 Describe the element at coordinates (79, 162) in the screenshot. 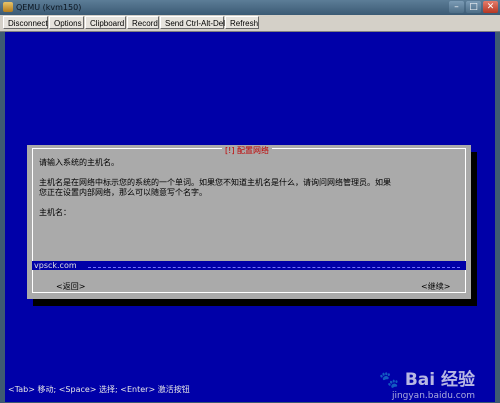

I see `prompt-line-1: 请输入系统的主机名。` at that location.